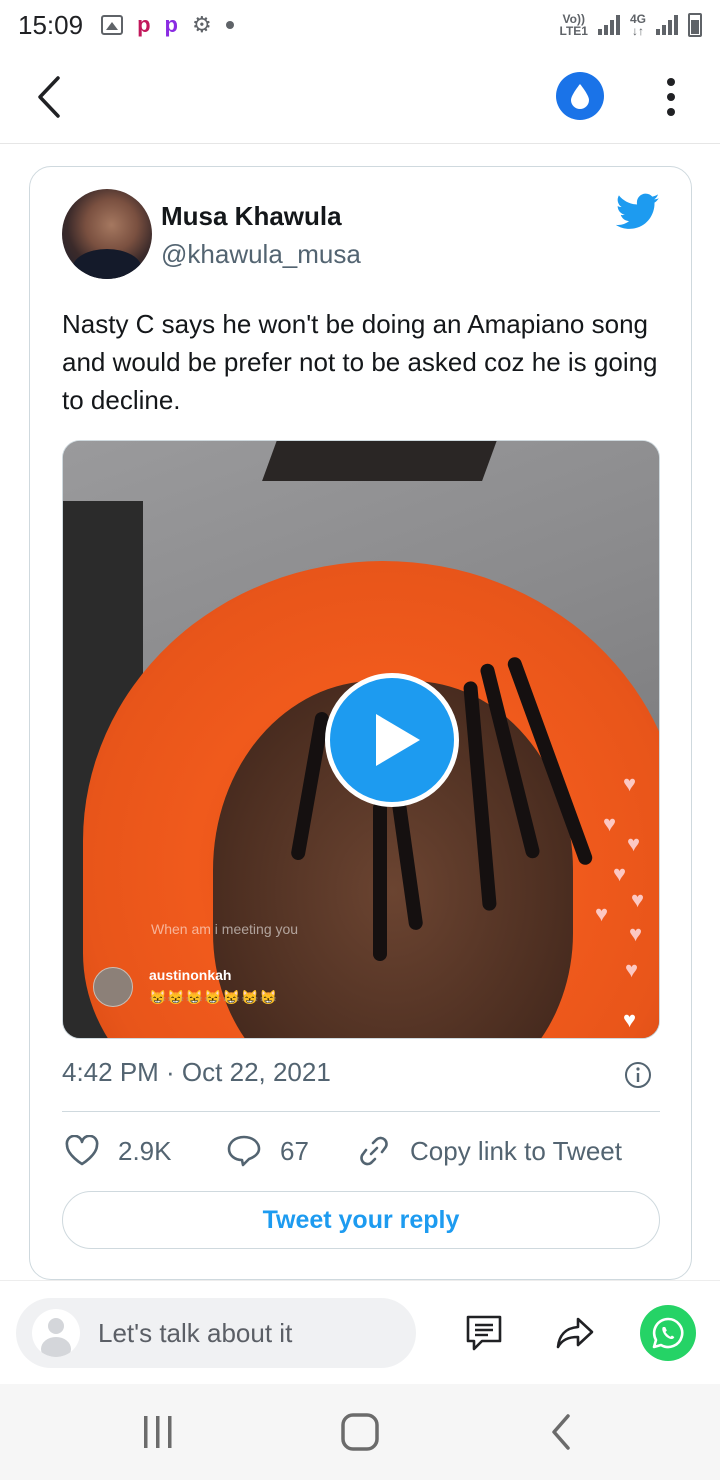  Describe the element at coordinates (360, 25) in the screenshot. I see `status-bar: 15:09 p p ⚙ Vo)) LTE1 4G ↓↑` at that location.